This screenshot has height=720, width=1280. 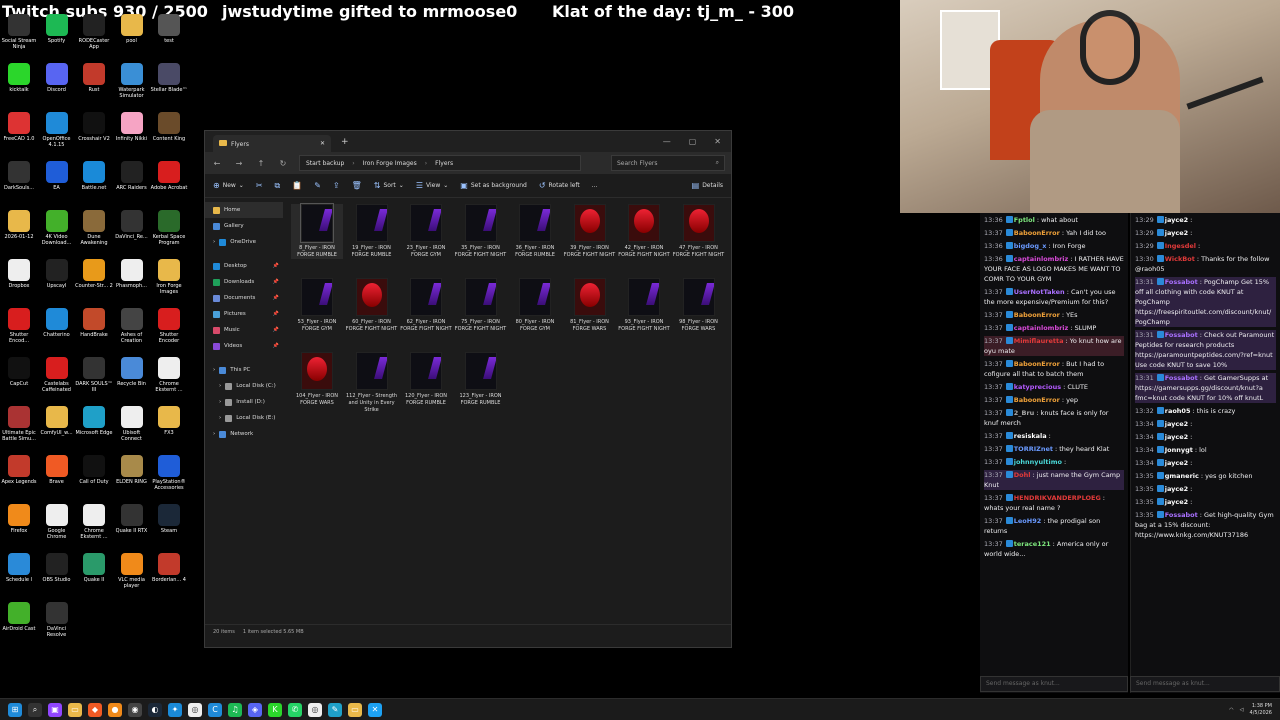 I want to click on nav-item-documents: Documents 📌, so click(x=244, y=298).